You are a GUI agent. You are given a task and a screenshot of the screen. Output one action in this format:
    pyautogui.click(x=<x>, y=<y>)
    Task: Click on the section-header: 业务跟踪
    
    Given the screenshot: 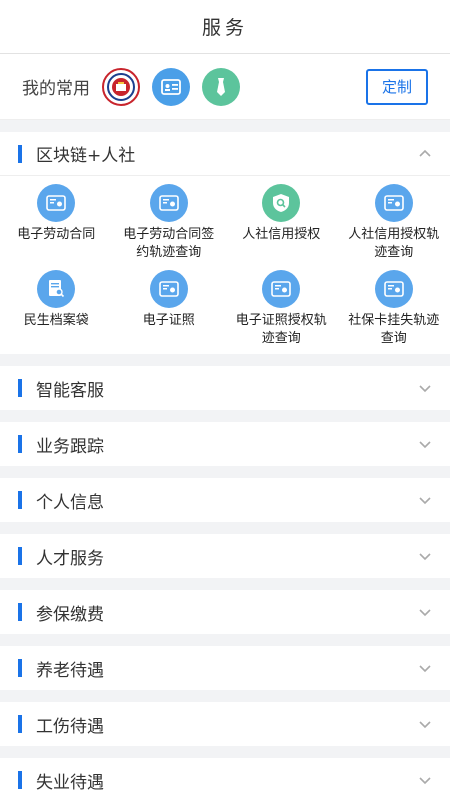 What is the action you would take?
    pyautogui.click(x=225, y=444)
    